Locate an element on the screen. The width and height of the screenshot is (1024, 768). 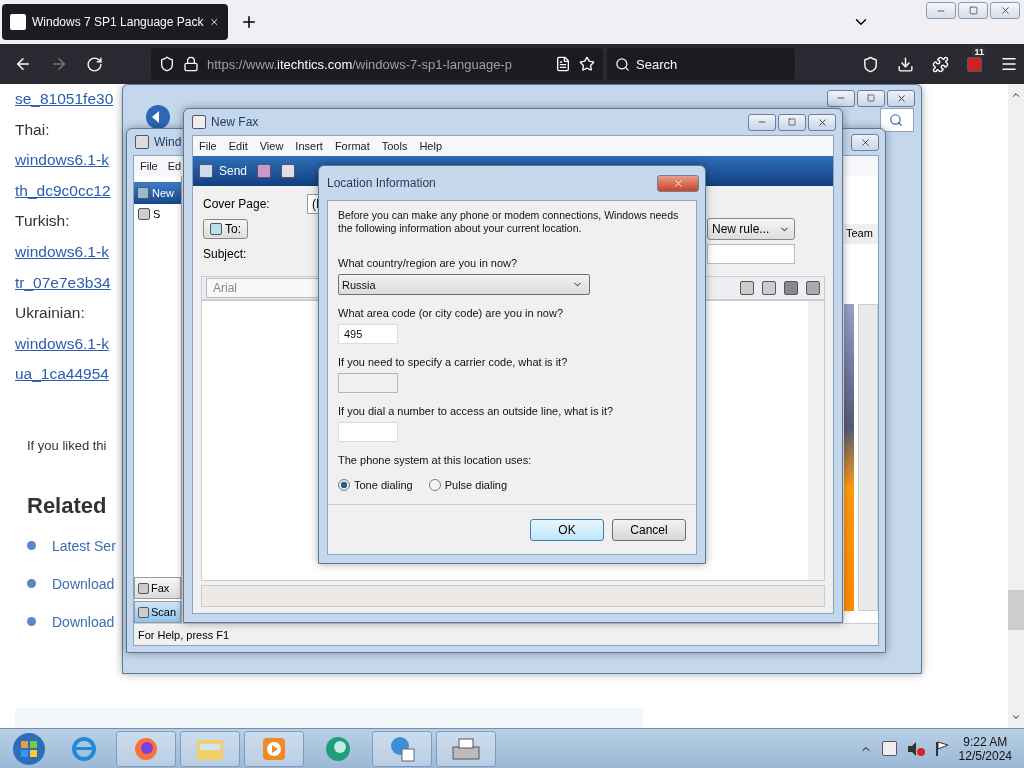
search-icon is located at coordinates (622, 64).